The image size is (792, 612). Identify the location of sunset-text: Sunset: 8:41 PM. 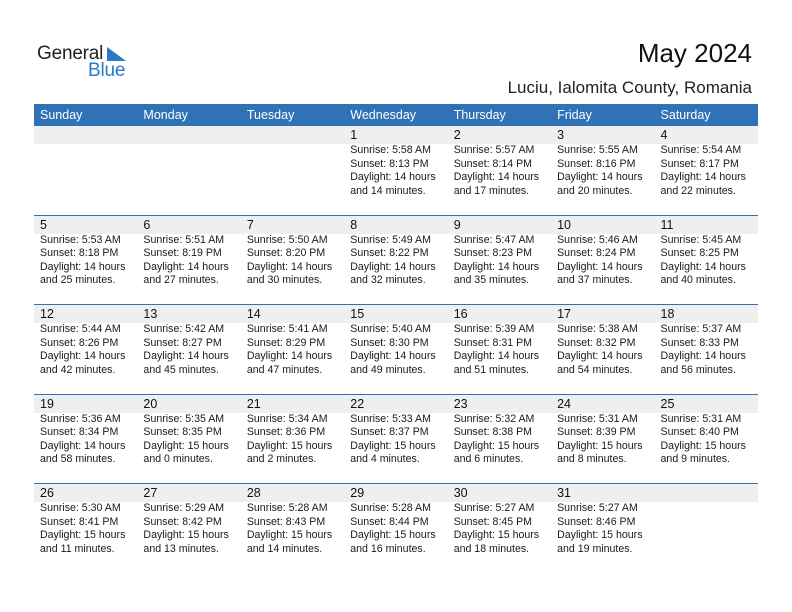
(79, 521).